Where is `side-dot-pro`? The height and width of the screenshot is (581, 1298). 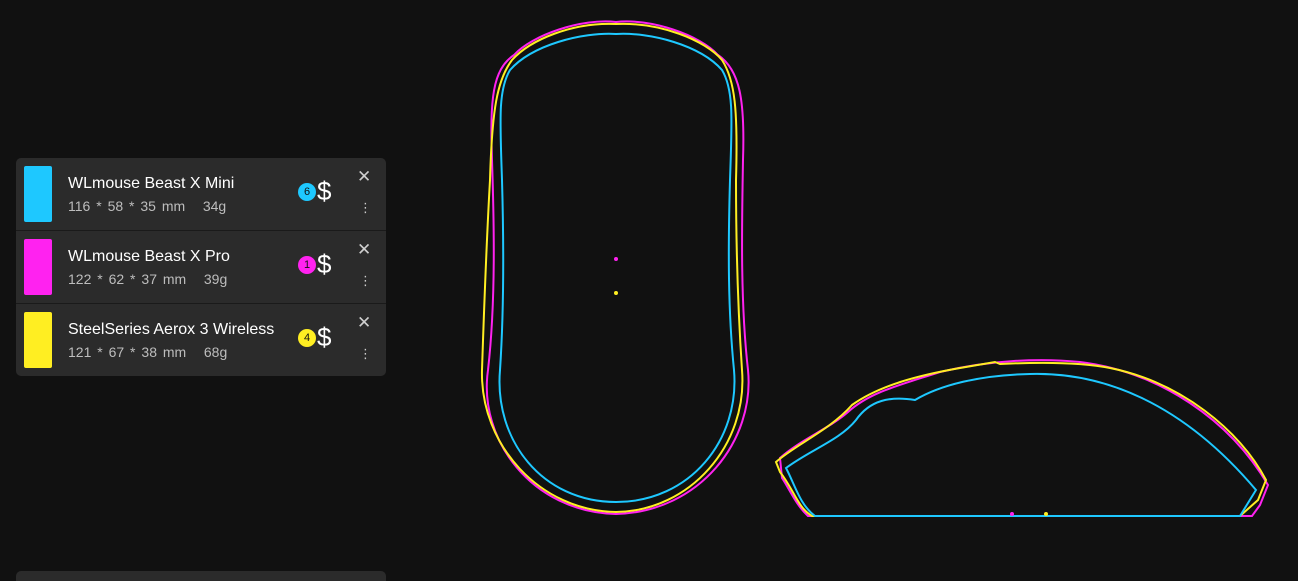
side-dot-pro is located at coordinates (1012, 514).